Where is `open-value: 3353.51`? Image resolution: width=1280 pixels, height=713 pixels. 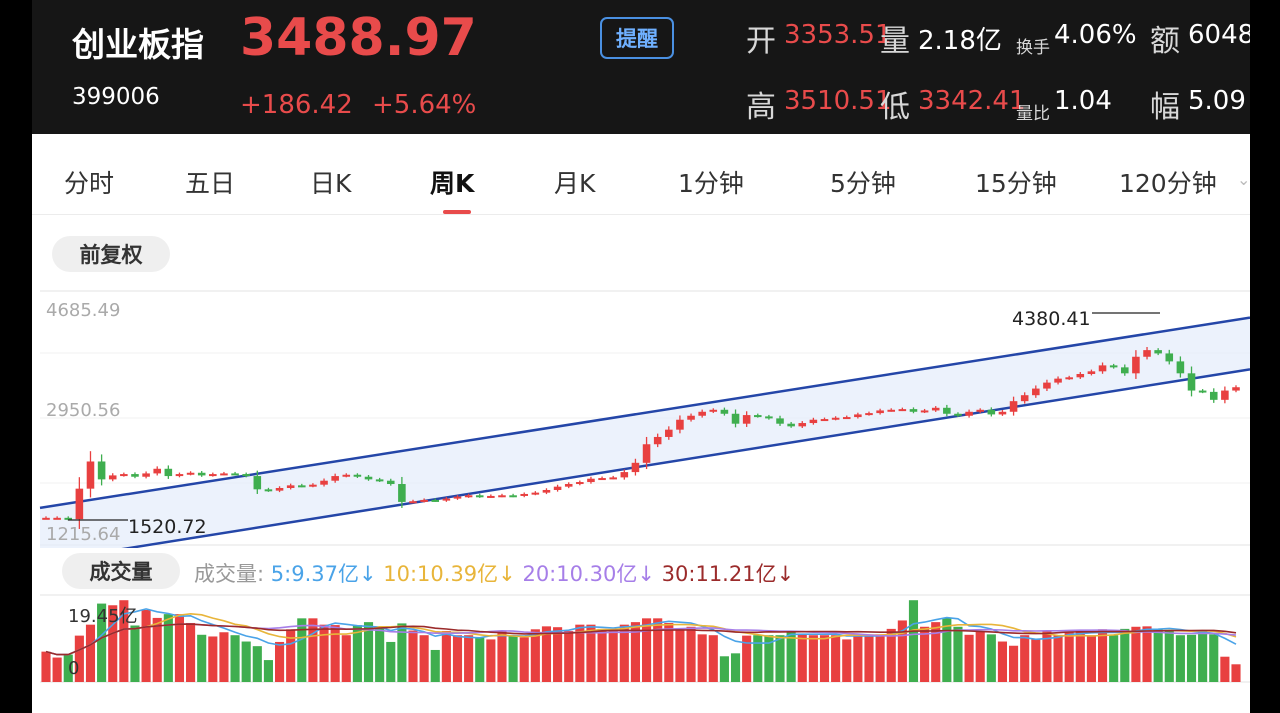
open-value: 3353.51 is located at coordinates (838, 35).